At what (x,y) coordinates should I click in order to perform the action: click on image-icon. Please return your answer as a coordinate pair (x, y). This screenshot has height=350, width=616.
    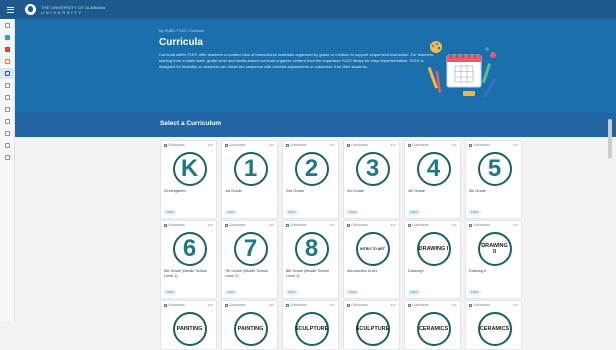
    Looking at the image, I should click on (7, 157).